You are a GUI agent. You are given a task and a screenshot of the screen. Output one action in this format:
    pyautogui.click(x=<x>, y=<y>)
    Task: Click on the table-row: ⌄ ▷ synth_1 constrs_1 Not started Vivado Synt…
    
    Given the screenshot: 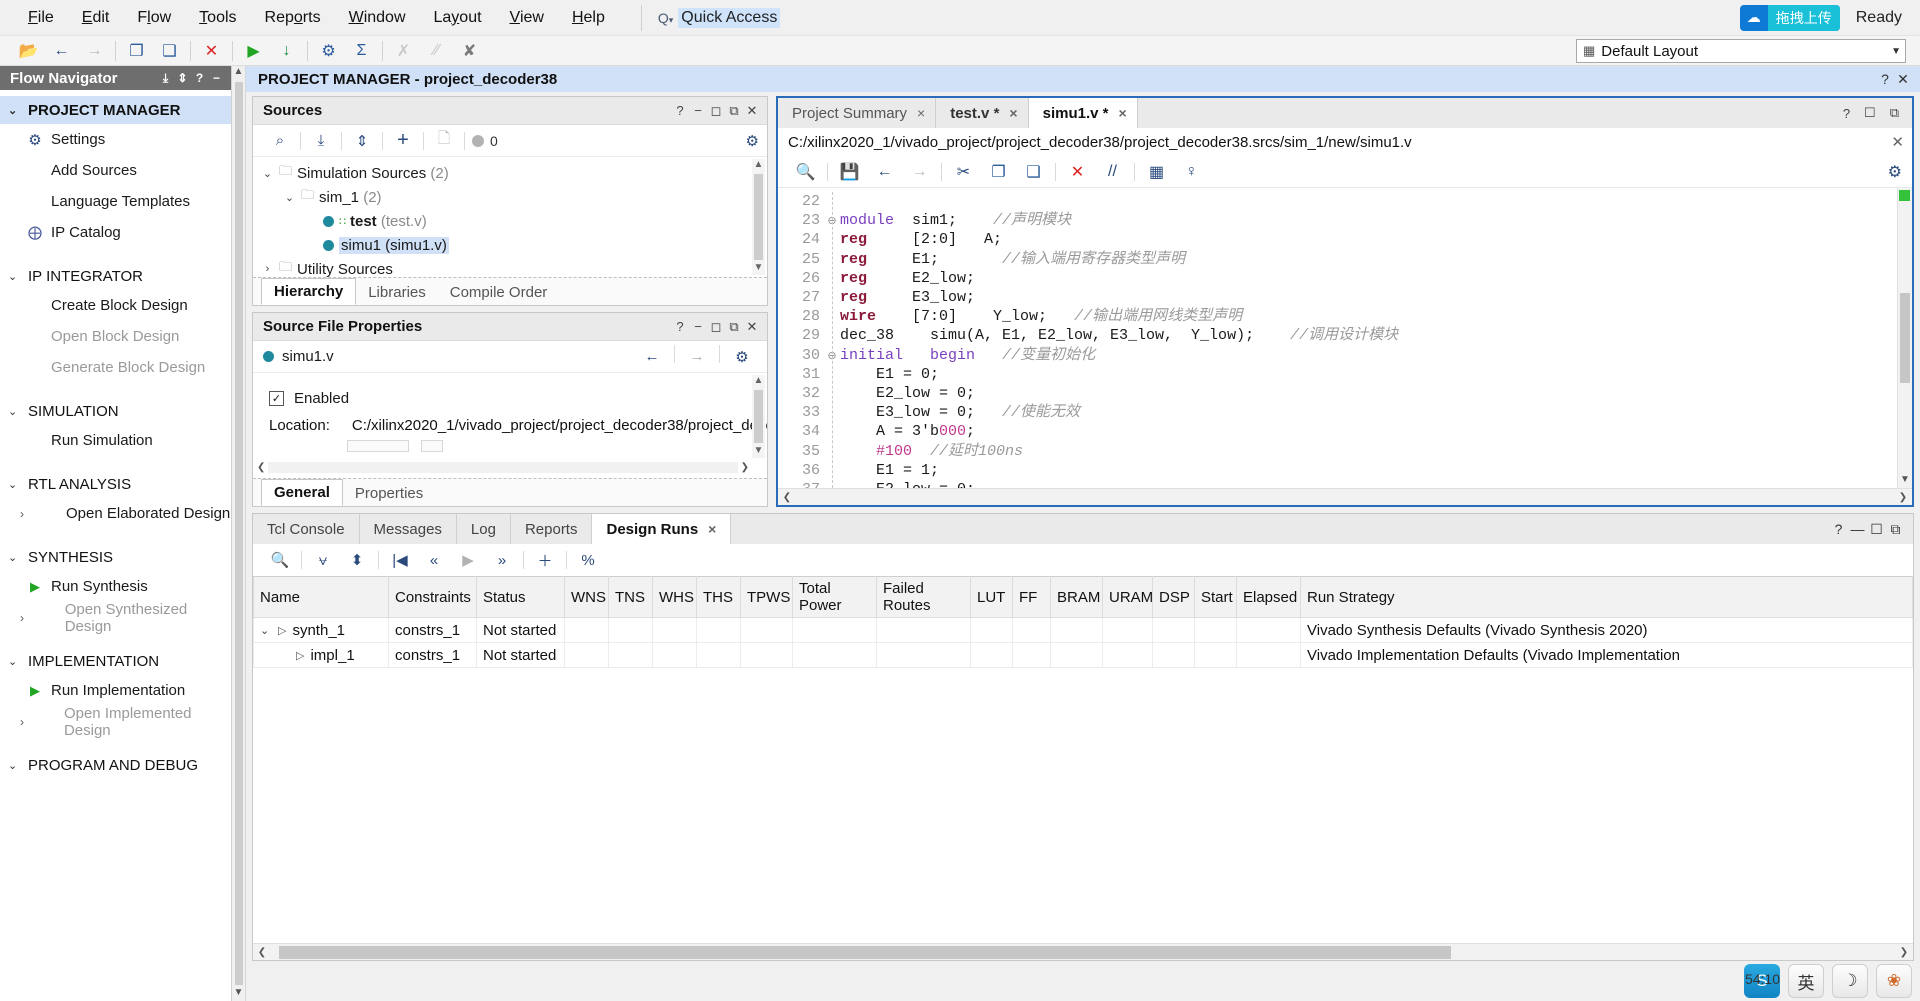 What is the action you would take?
    pyautogui.click(x=1083, y=630)
    